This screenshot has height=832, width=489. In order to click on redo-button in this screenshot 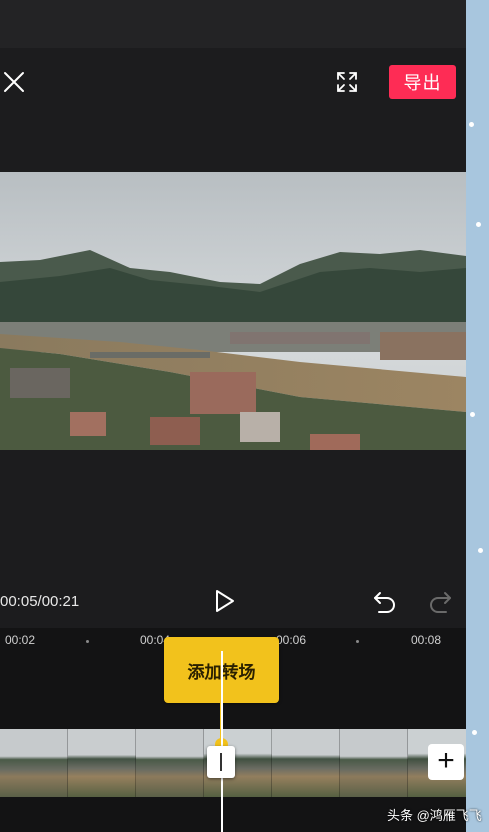, I will do `click(440, 601)`.